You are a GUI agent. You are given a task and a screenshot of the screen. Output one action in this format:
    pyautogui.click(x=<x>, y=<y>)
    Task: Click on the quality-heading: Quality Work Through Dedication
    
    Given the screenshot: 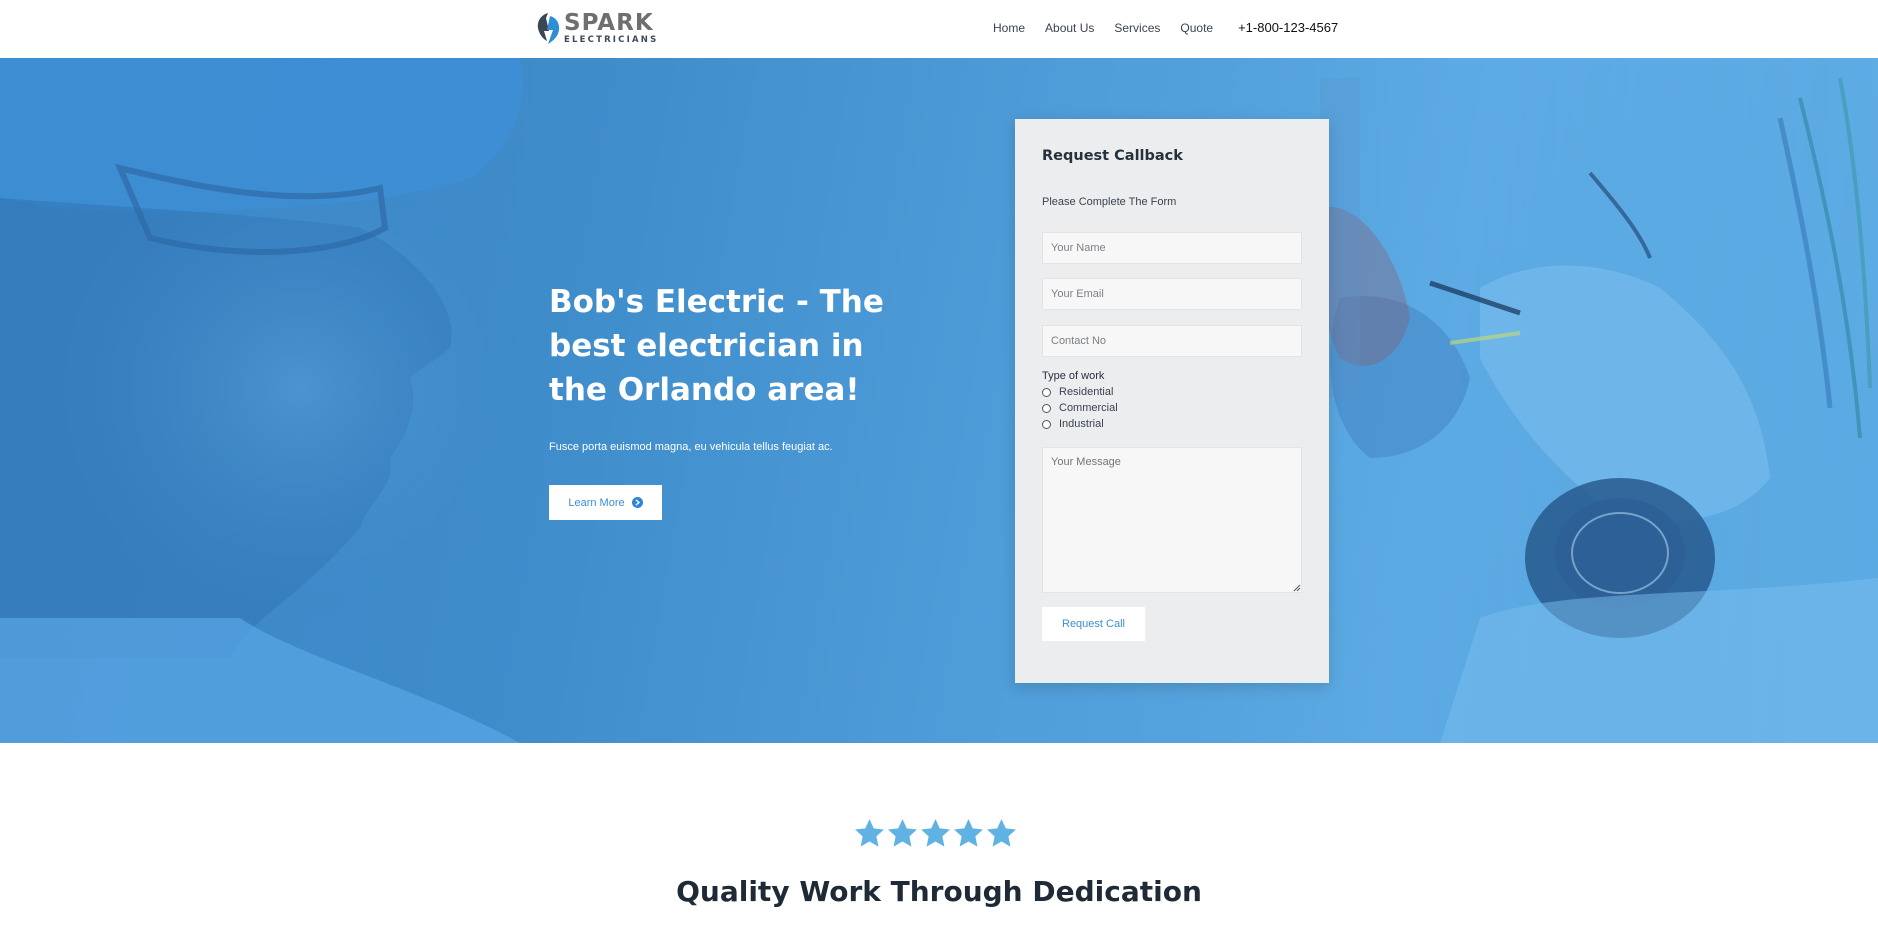 What is the action you would take?
    pyautogui.click(x=939, y=891)
    